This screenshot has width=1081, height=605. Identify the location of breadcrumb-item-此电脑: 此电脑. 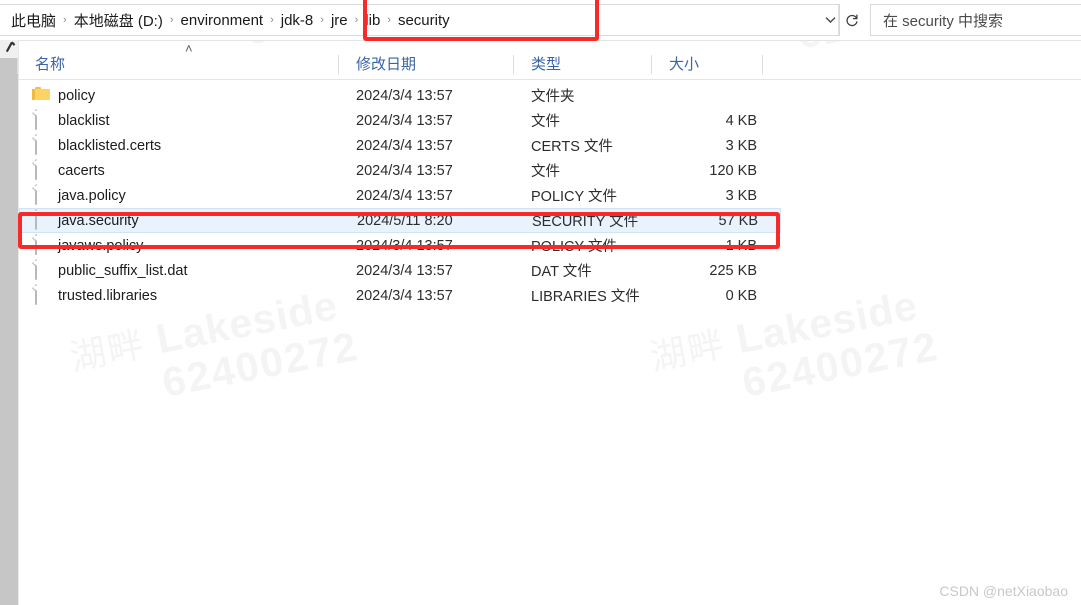
(33, 20).